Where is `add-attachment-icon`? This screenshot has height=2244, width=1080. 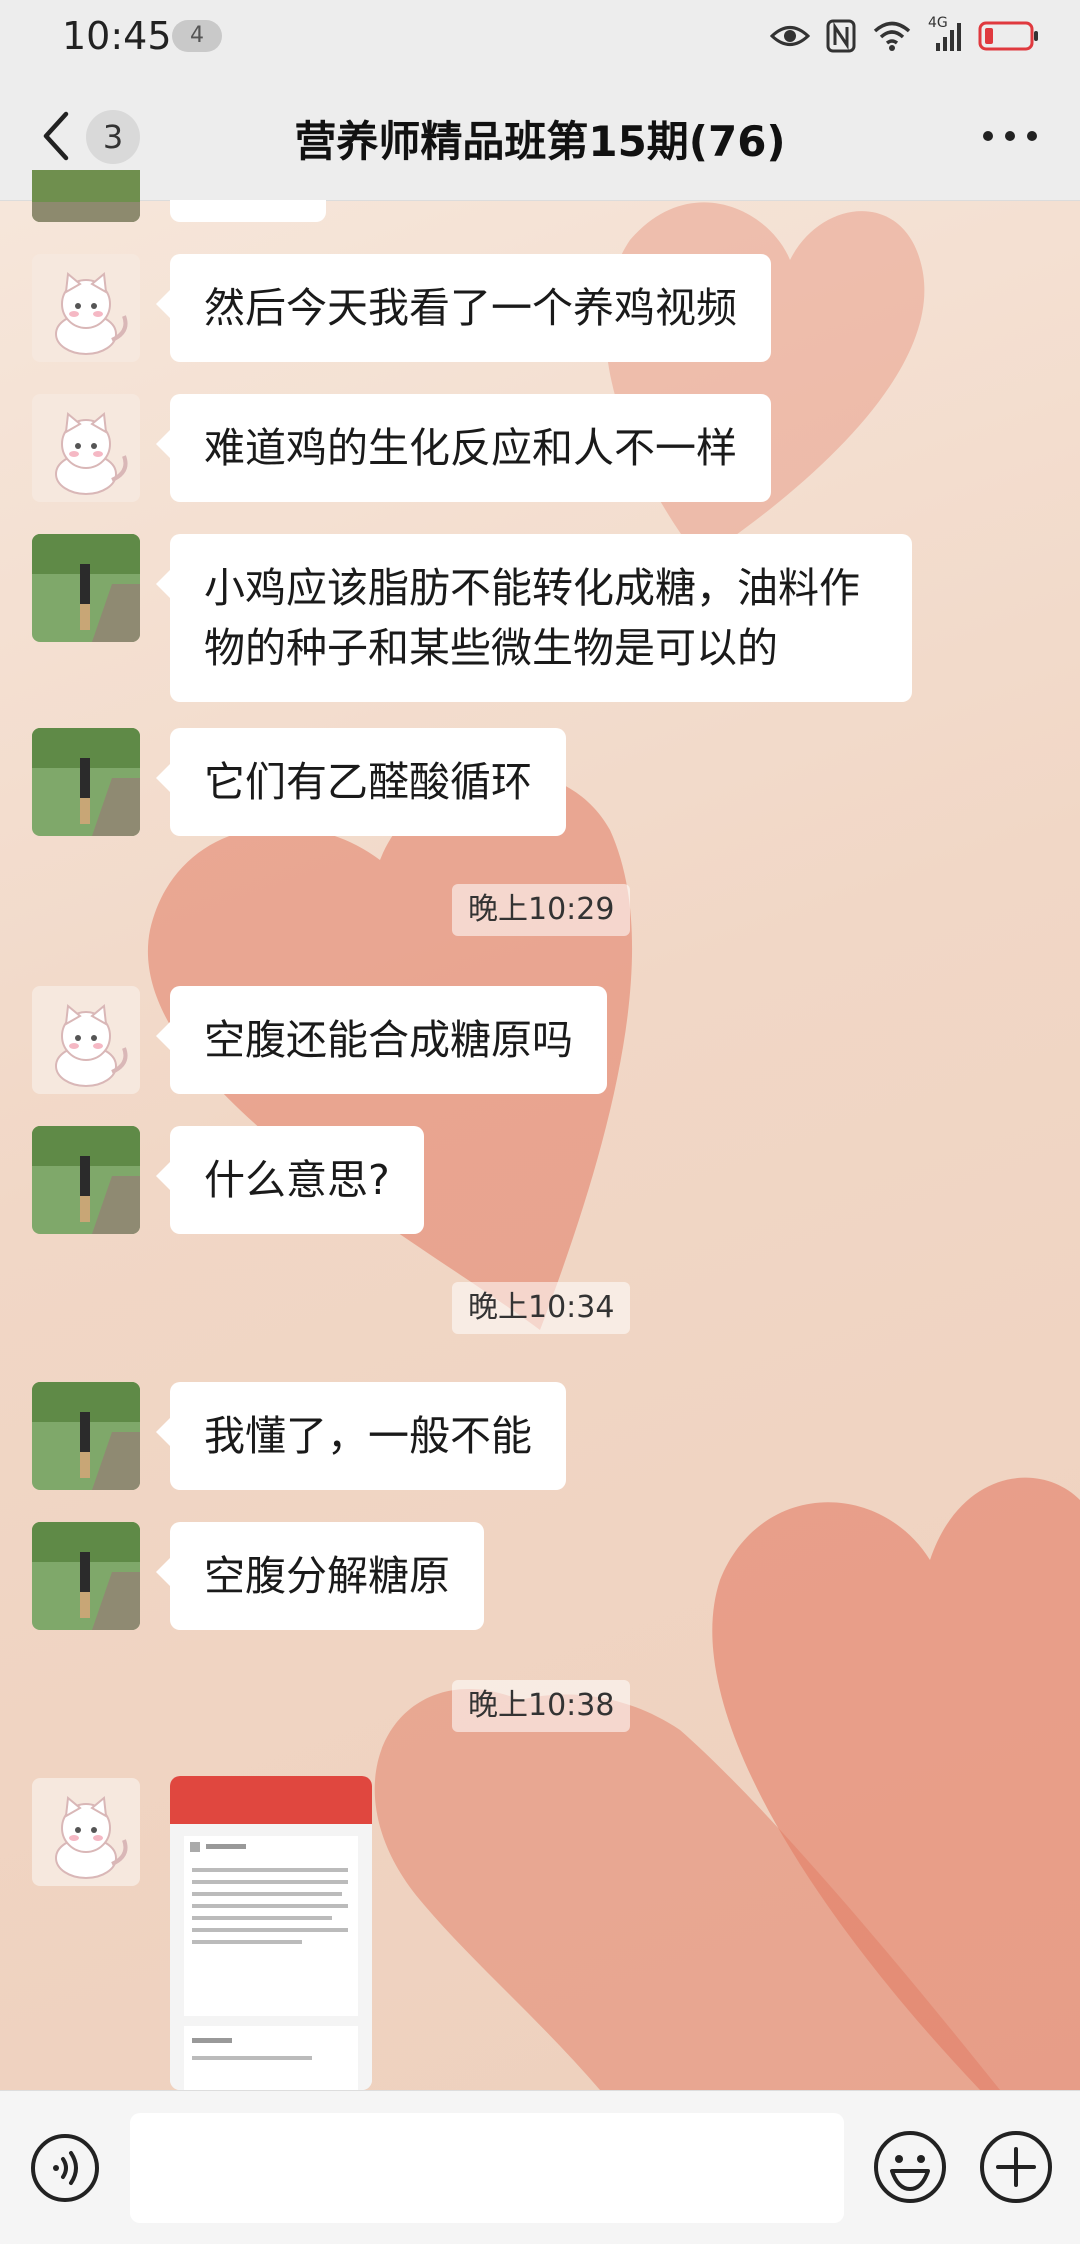
add-attachment-icon is located at coordinates (1016, 2167).